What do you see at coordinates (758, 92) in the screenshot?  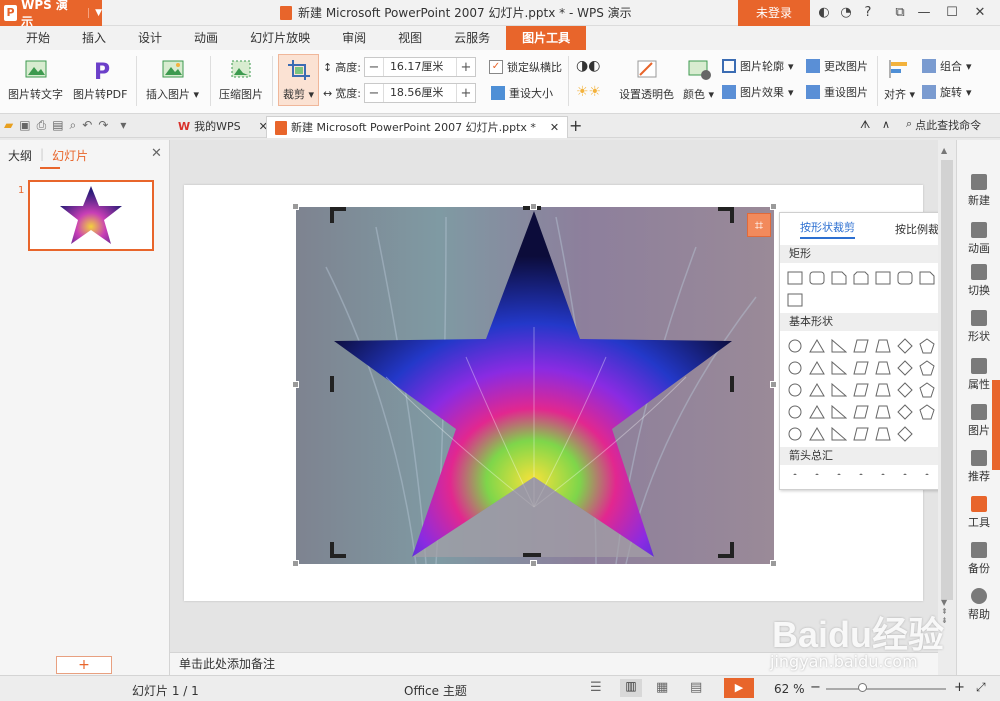 I see `pic-effect-button: 图片效果 ▾` at bounding box center [758, 92].